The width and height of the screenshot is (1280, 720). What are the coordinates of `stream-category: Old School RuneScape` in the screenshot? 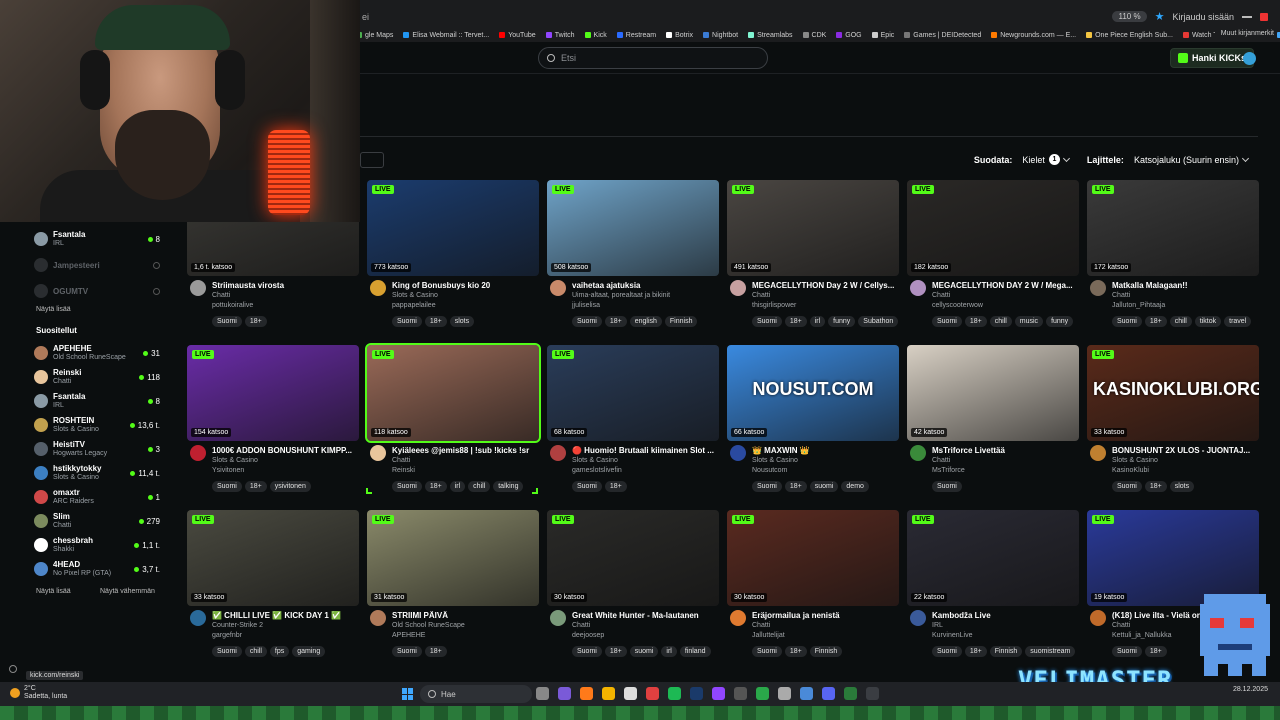 It's located at (428, 625).